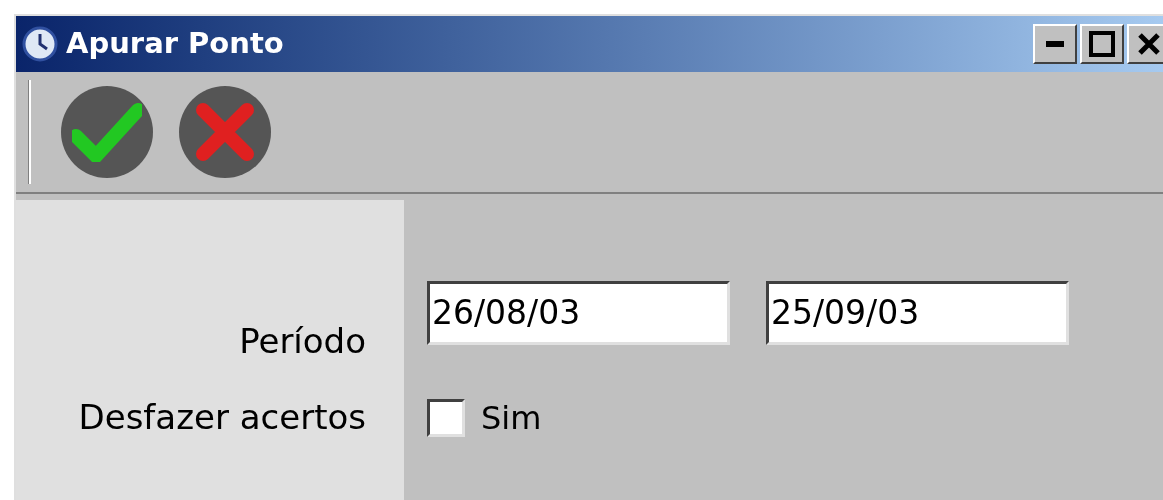 The height and width of the screenshot is (500, 1163). I want to click on minimize-button, so click(1055, 44).